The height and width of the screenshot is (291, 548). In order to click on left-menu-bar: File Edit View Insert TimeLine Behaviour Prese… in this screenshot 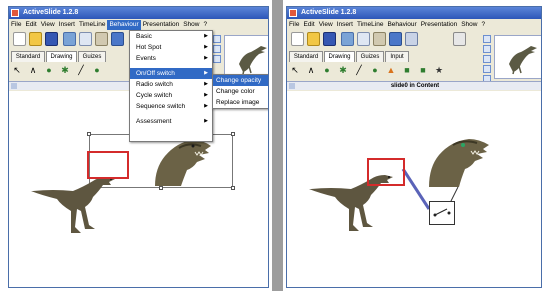, I will do `click(138, 25)`.